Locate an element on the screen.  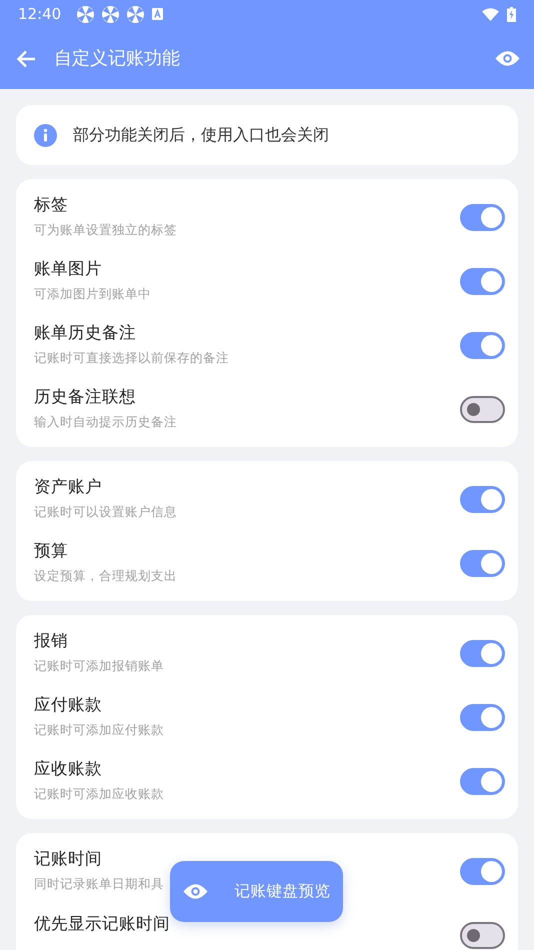
setting-title: 应收账款 is located at coordinates (68, 769).